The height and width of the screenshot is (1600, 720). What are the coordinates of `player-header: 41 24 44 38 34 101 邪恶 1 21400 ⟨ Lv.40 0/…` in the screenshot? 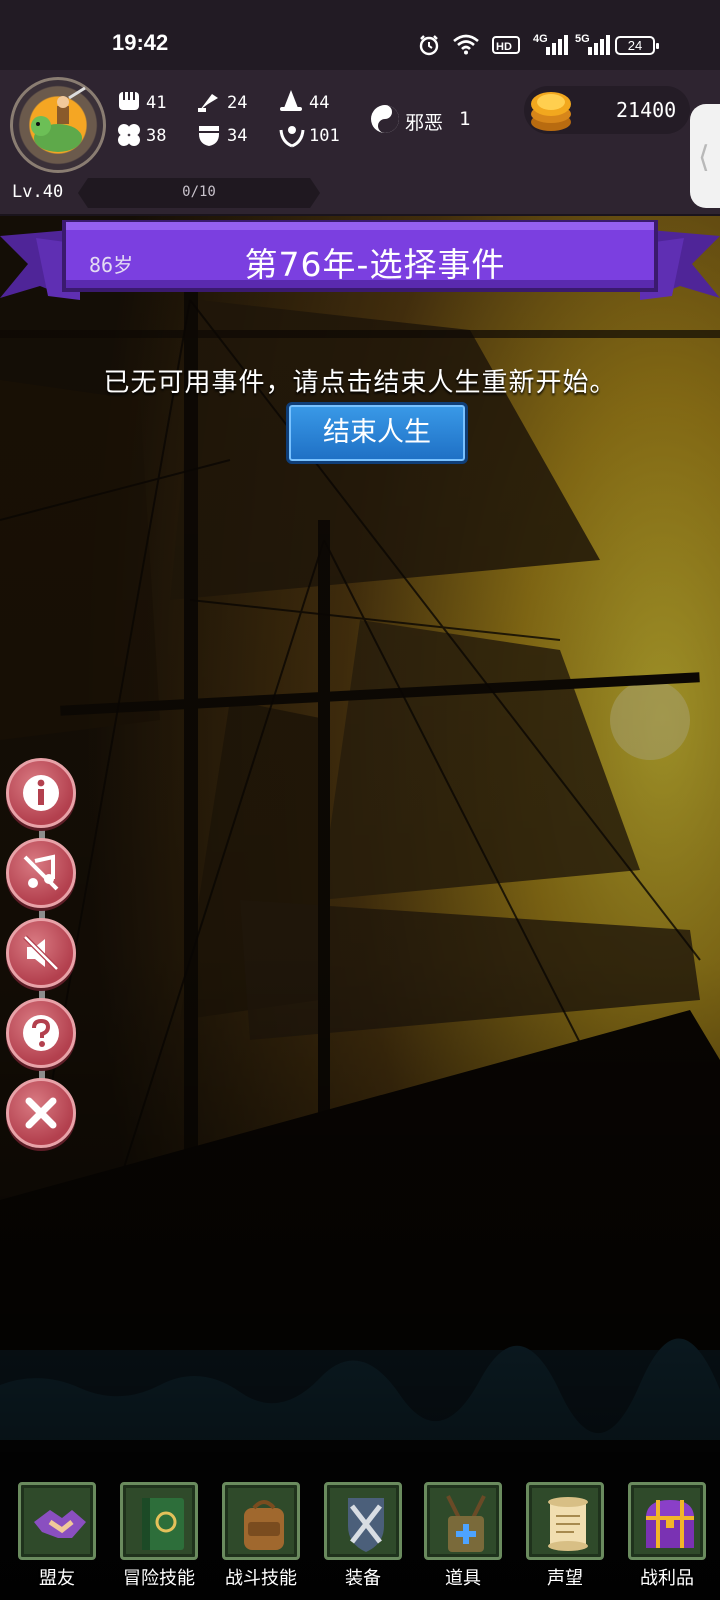 It's located at (360, 143).